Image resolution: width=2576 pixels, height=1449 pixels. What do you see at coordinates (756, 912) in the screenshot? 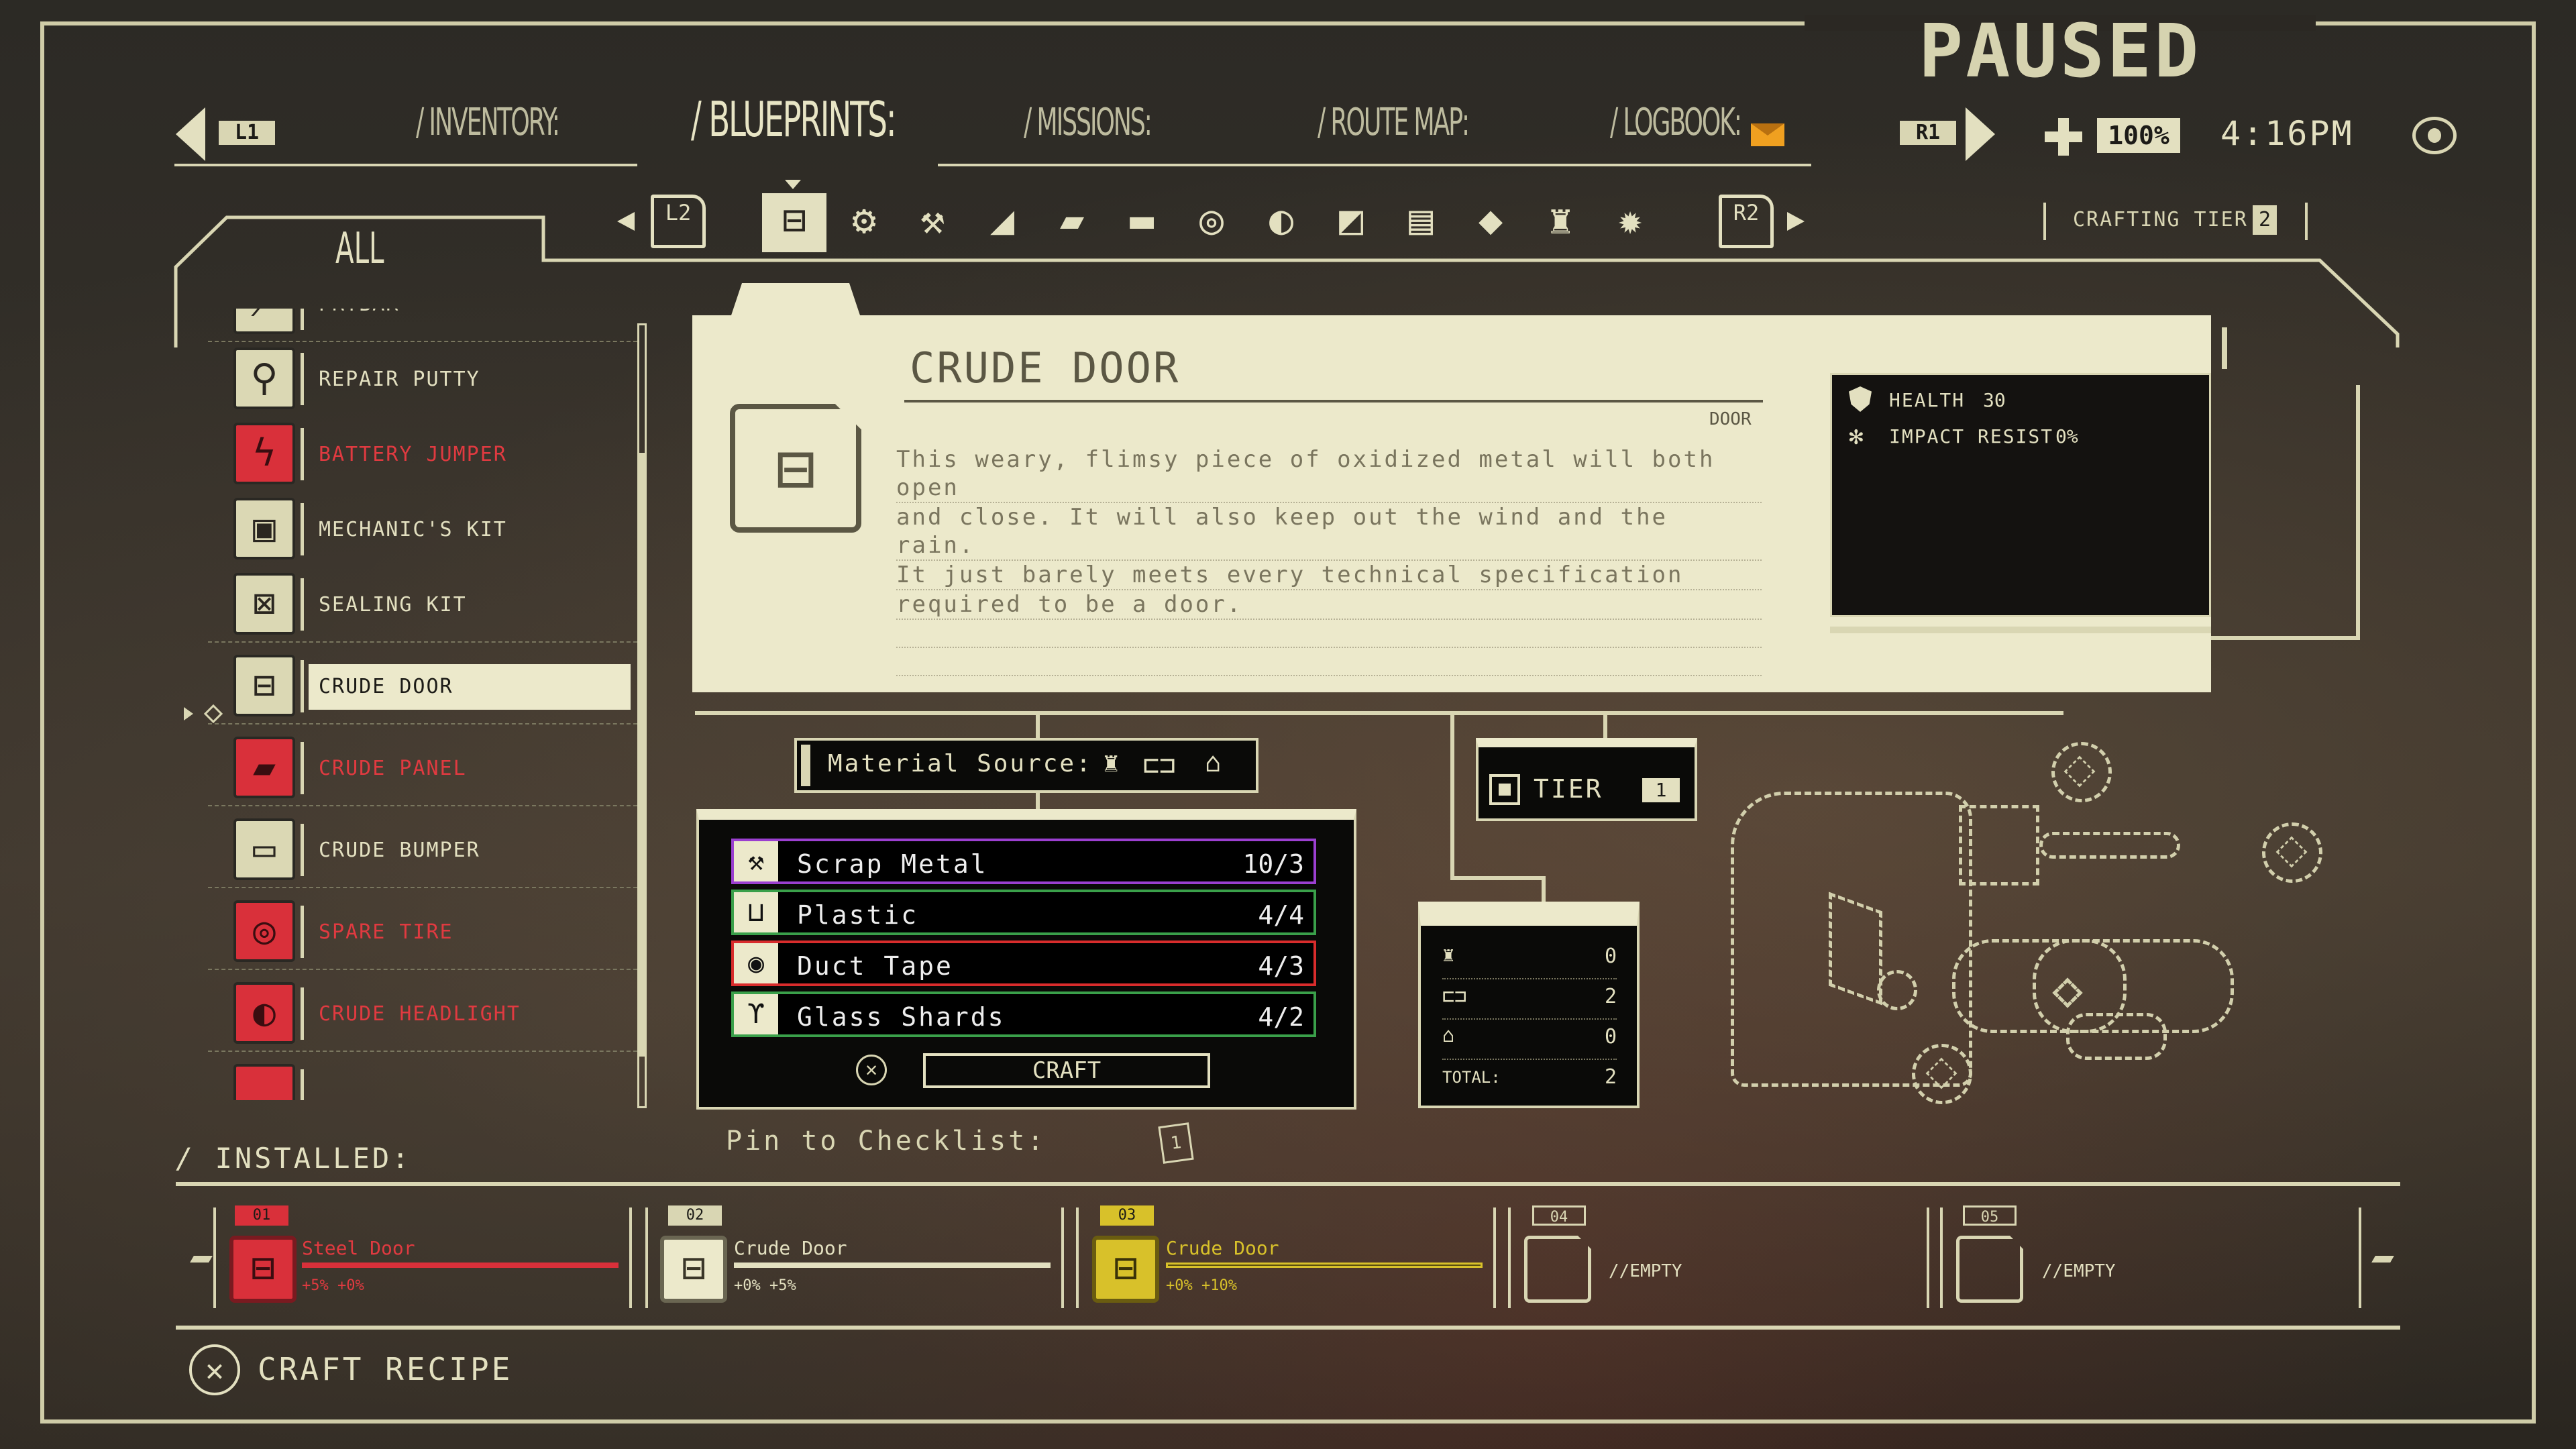
I see `plastic-cup-icon: ⊔` at bounding box center [756, 912].